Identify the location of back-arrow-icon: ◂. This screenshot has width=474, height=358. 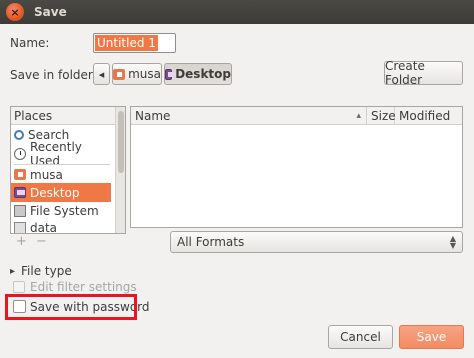
(101, 74).